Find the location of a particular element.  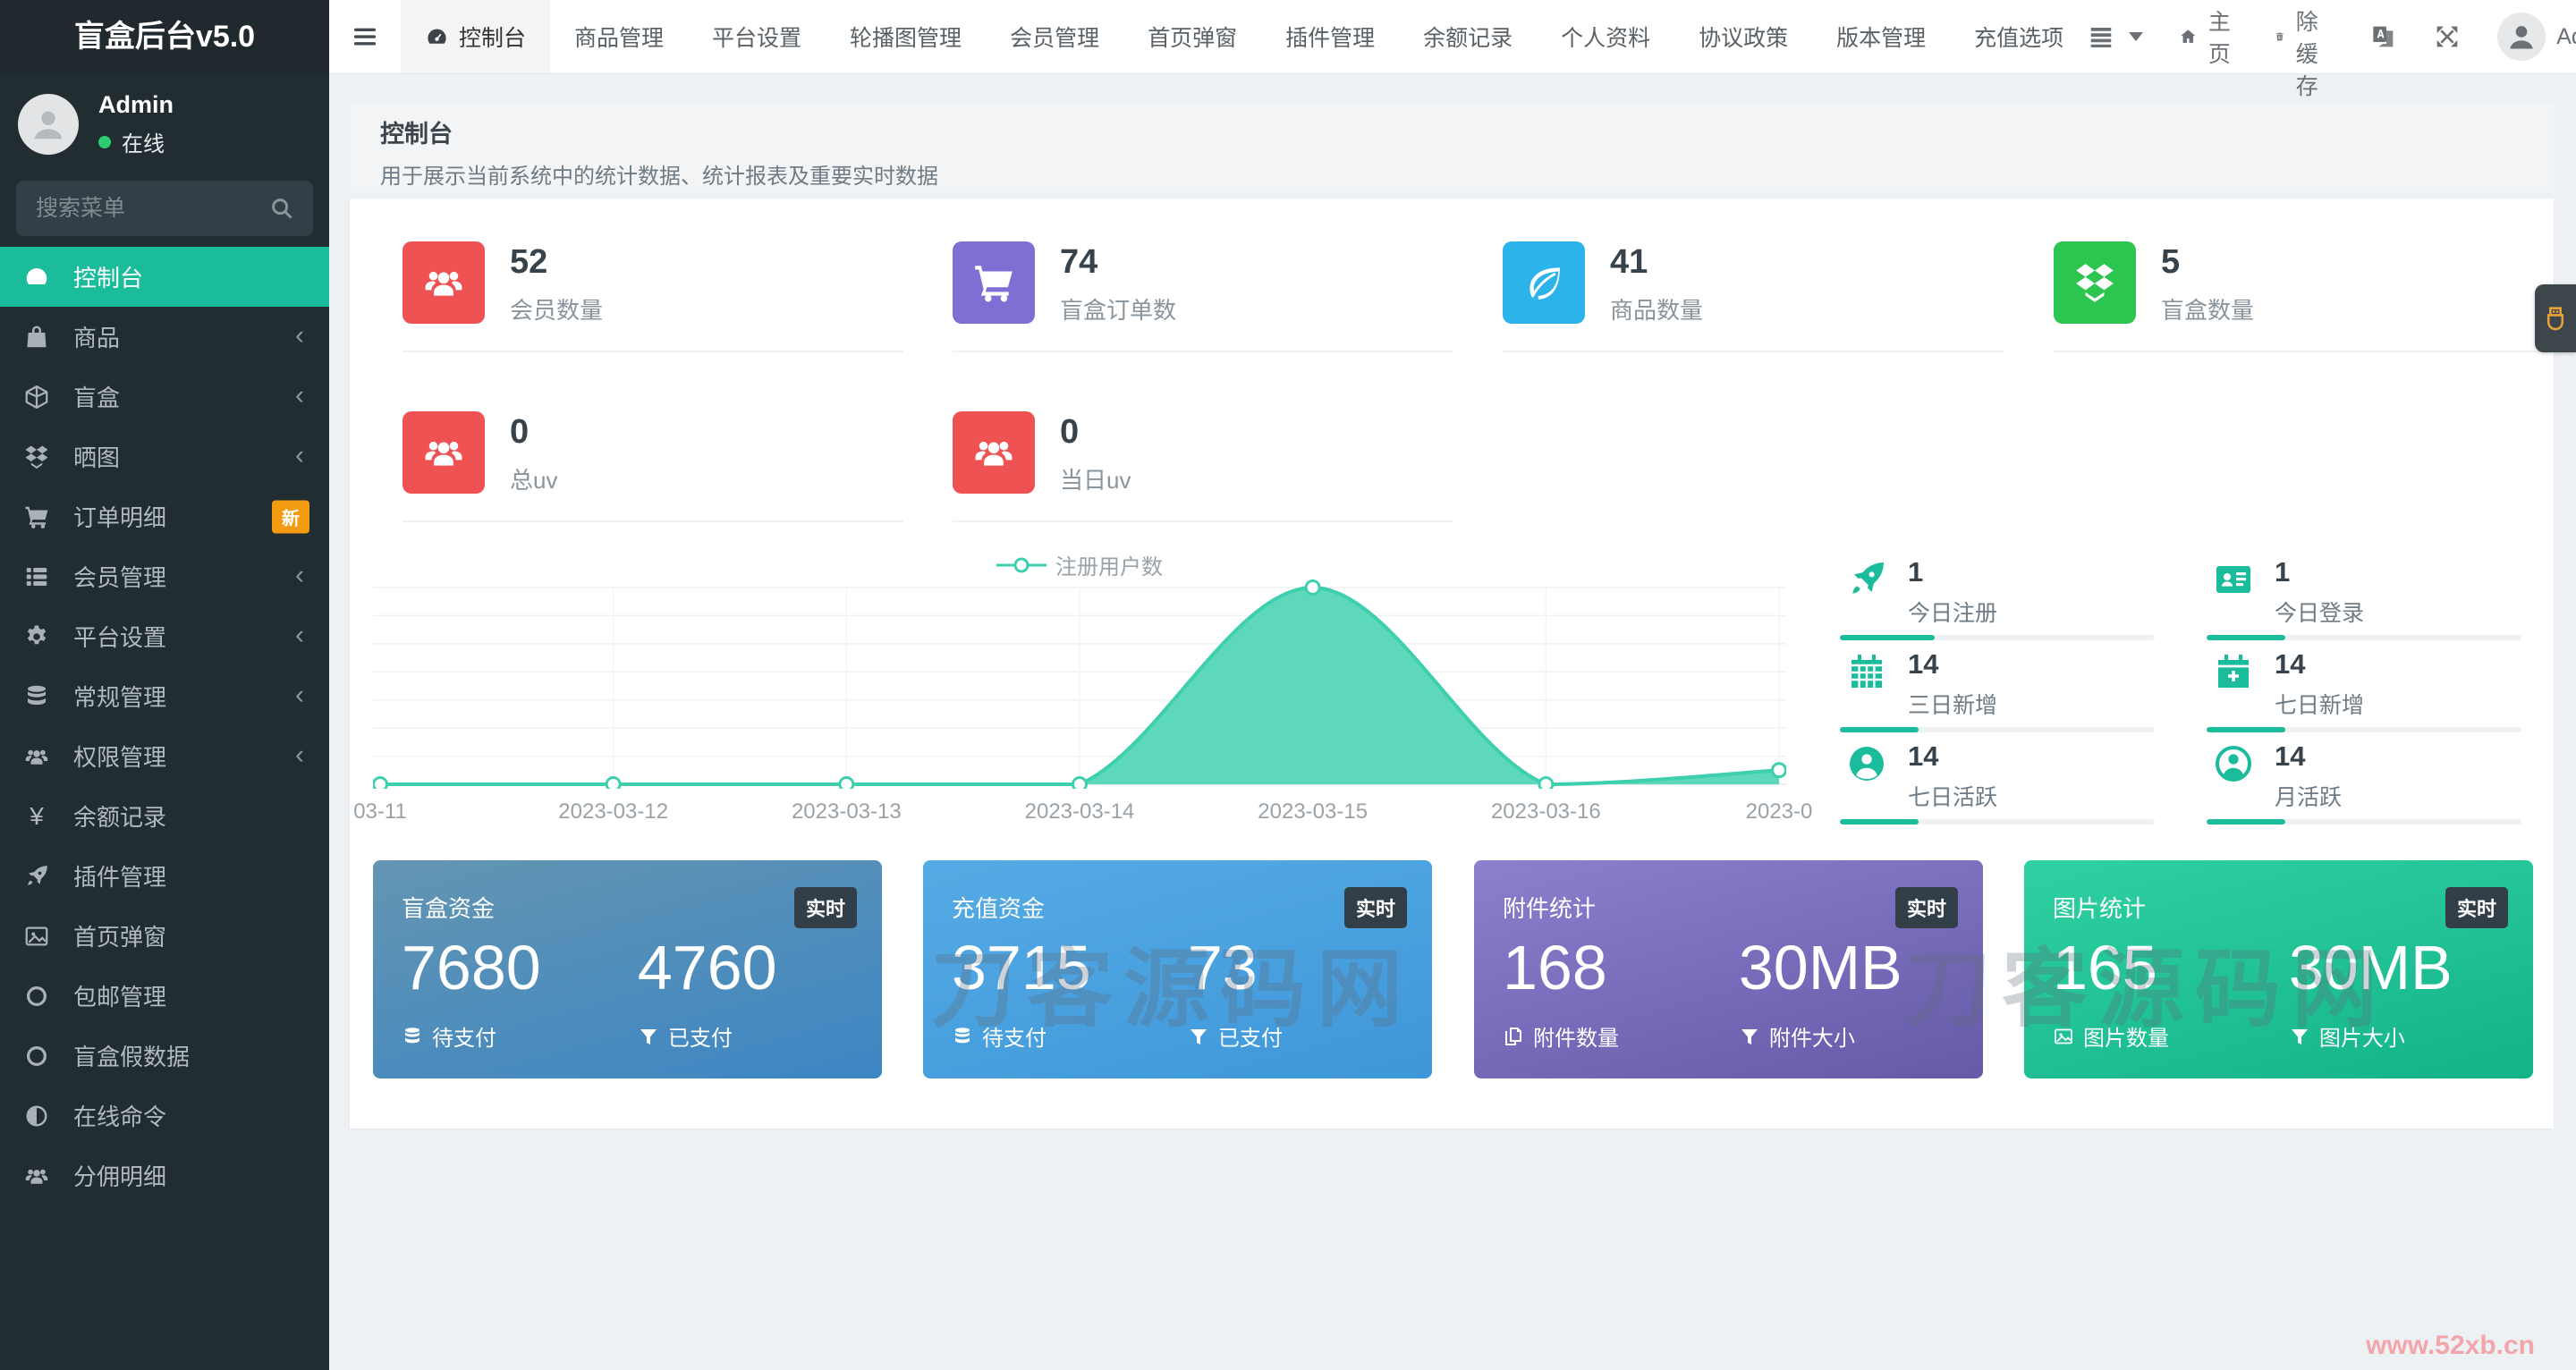

tab-recharge-options: 充值选项 is located at coordinates (2019, 36).